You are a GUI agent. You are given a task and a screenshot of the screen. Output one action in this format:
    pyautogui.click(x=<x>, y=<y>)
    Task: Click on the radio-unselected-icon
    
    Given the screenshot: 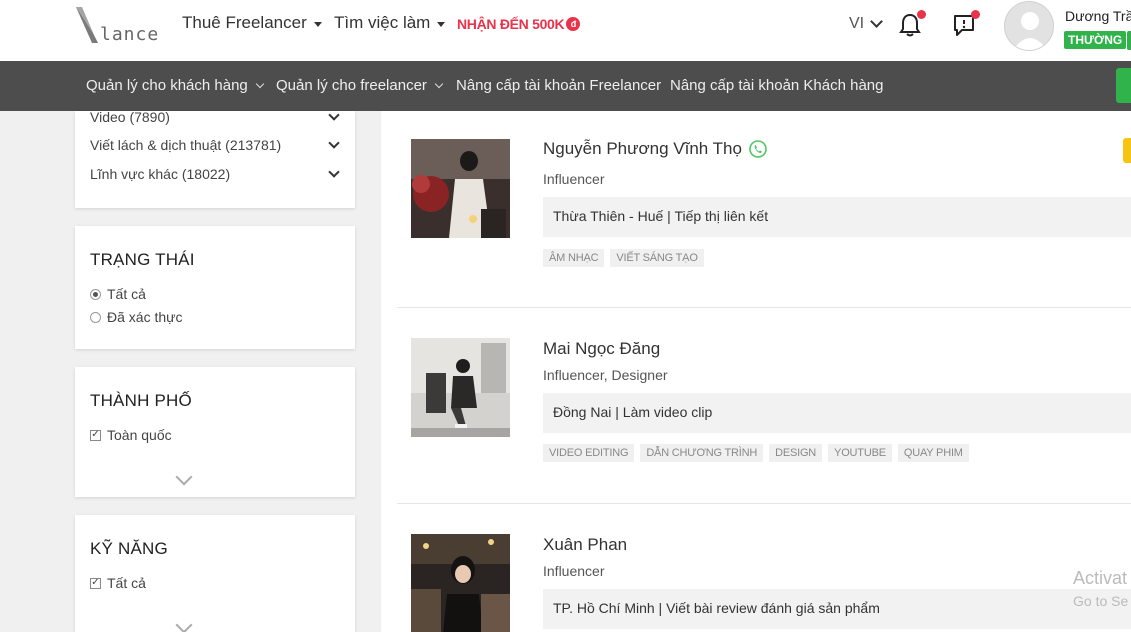 What is the action you would take?
    pyautogui.click(x=95, y=317)
    